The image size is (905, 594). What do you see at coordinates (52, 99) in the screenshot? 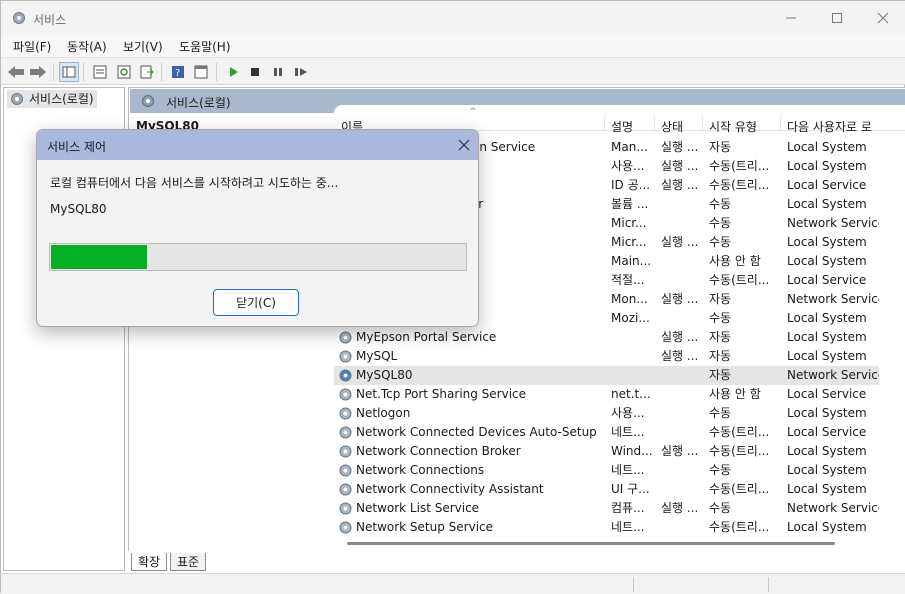
I see `tree-item-services-local: 서비스(로컬)` at bounding box center [52, 99].